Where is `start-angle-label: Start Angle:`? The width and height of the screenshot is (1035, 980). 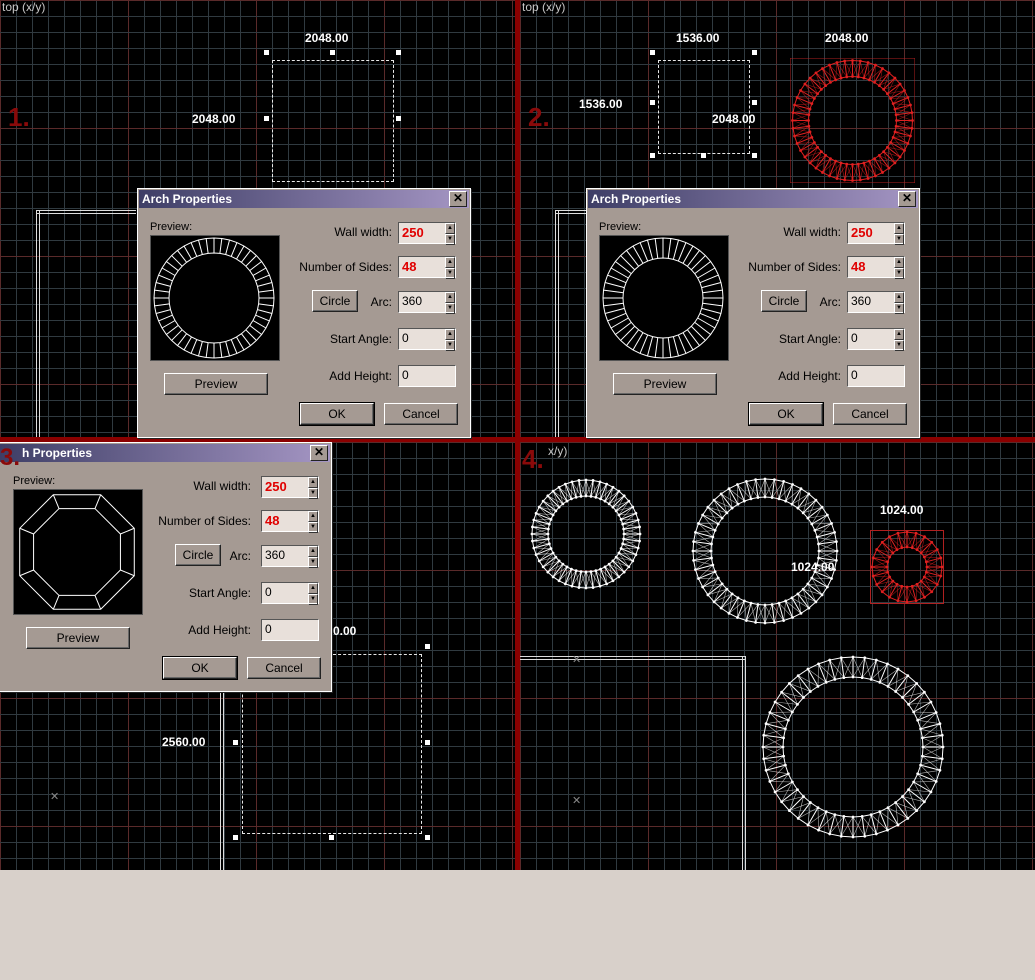
start-angle-label: Start Angle: is located at coordinates (809, 339).